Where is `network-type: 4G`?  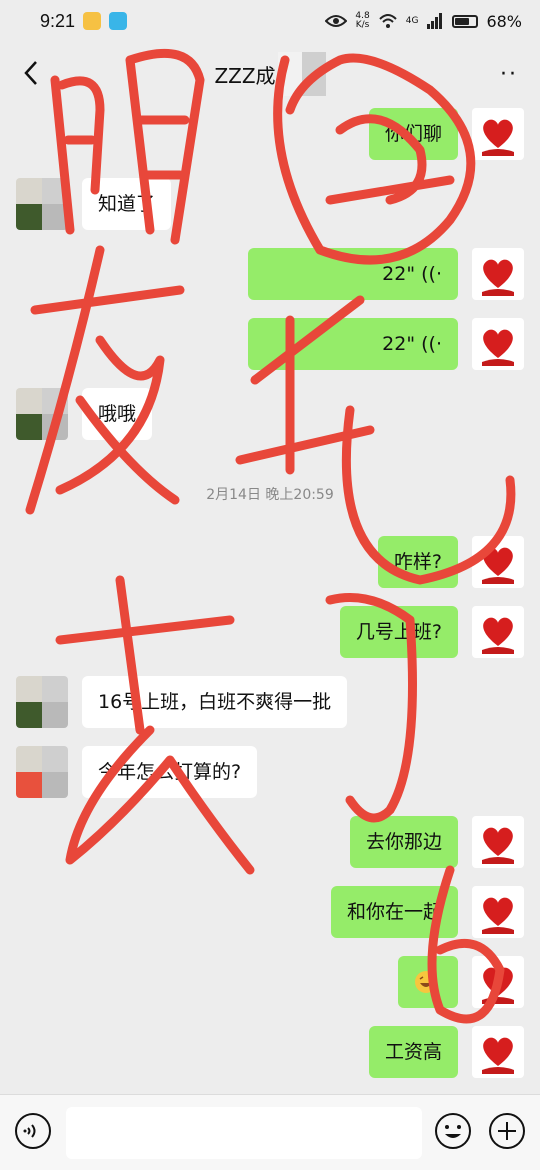 network-type: 4G is located at coordinates (412, 21).